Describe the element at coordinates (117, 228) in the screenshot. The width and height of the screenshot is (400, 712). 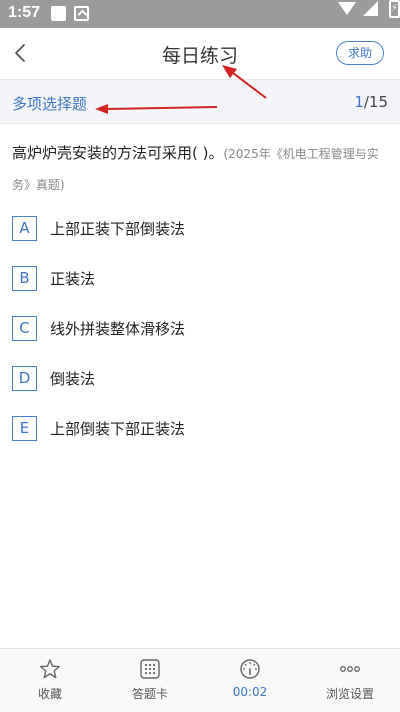
I see `option-text: 上部正装下部倒装法` at that location.